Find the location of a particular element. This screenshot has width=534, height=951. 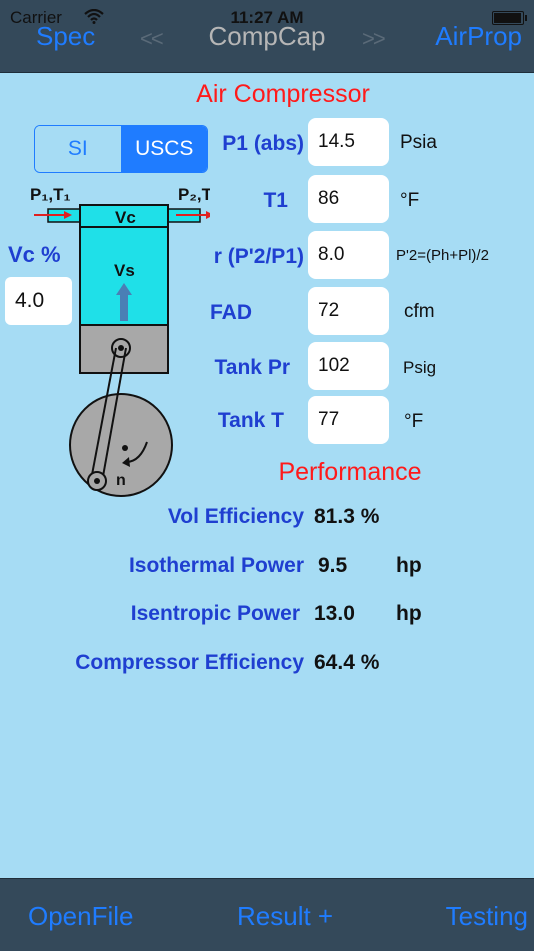

isothermal-power-value: 9.5 is located at coordinates (333, 565).